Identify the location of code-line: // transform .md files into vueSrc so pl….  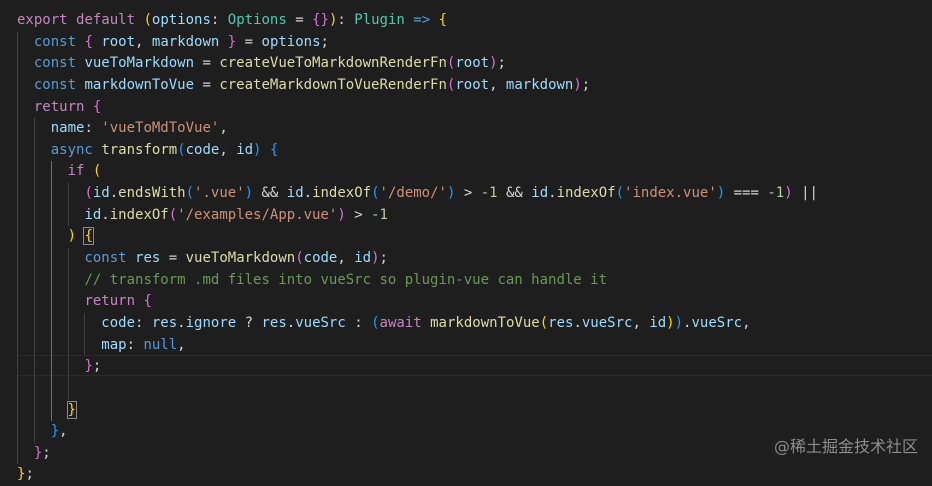
(417, 280).